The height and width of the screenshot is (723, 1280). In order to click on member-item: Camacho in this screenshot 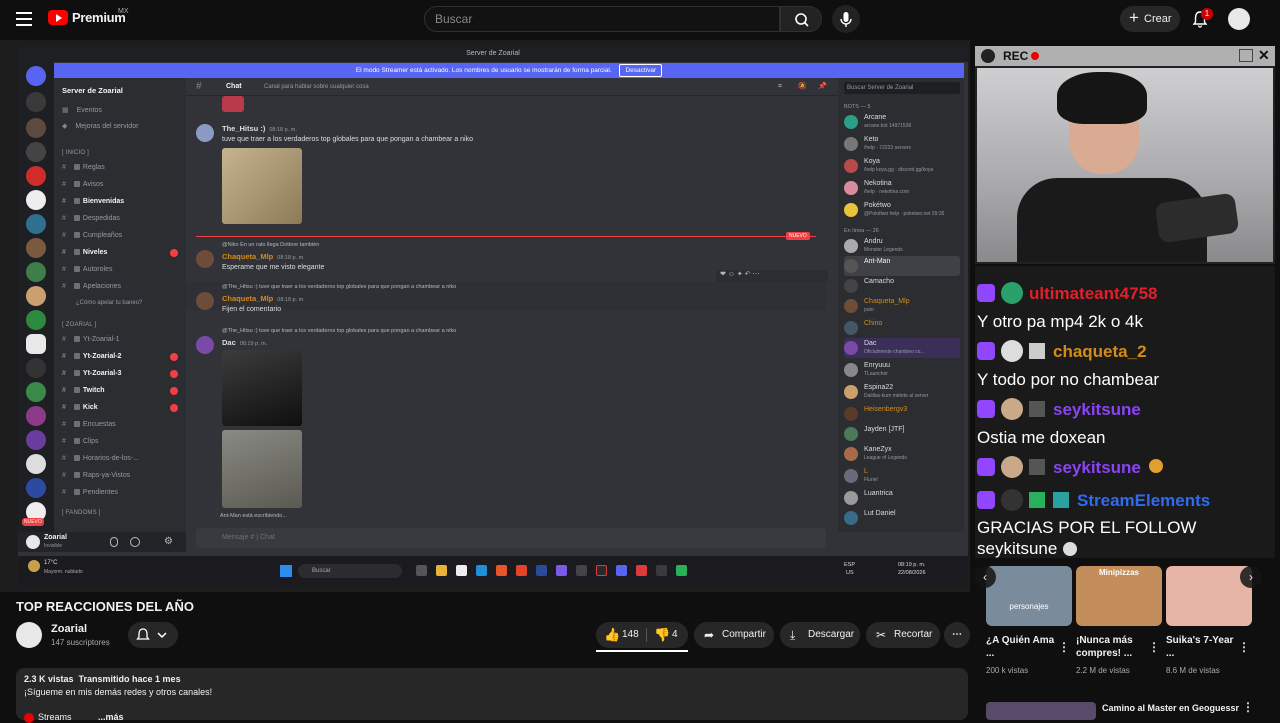, I will do `click(902, 286)`.